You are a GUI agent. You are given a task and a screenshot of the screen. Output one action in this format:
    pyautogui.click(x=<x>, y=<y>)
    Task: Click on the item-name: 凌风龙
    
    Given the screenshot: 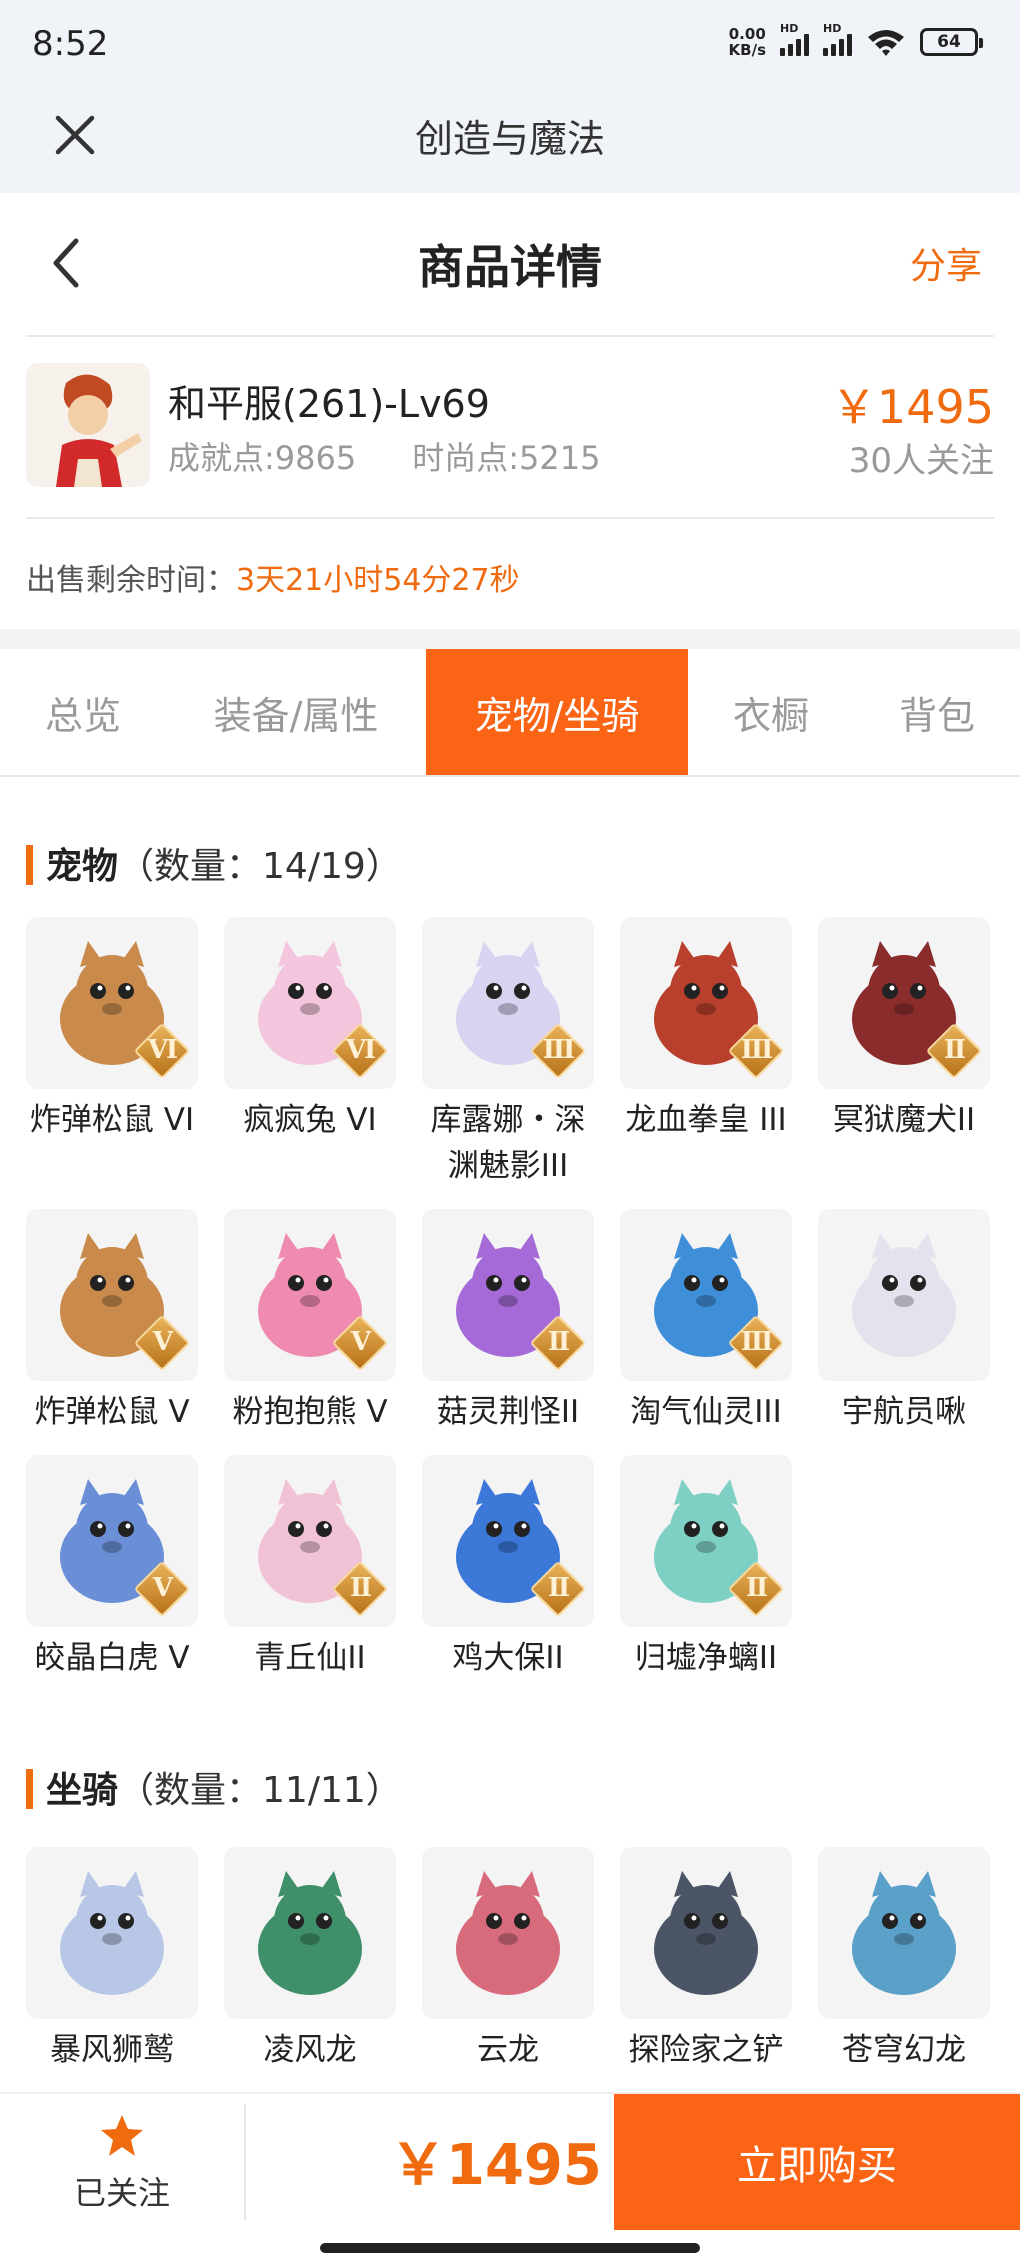 What is the action you would take?
    pyautogui.click(x=310, y=2050)
    